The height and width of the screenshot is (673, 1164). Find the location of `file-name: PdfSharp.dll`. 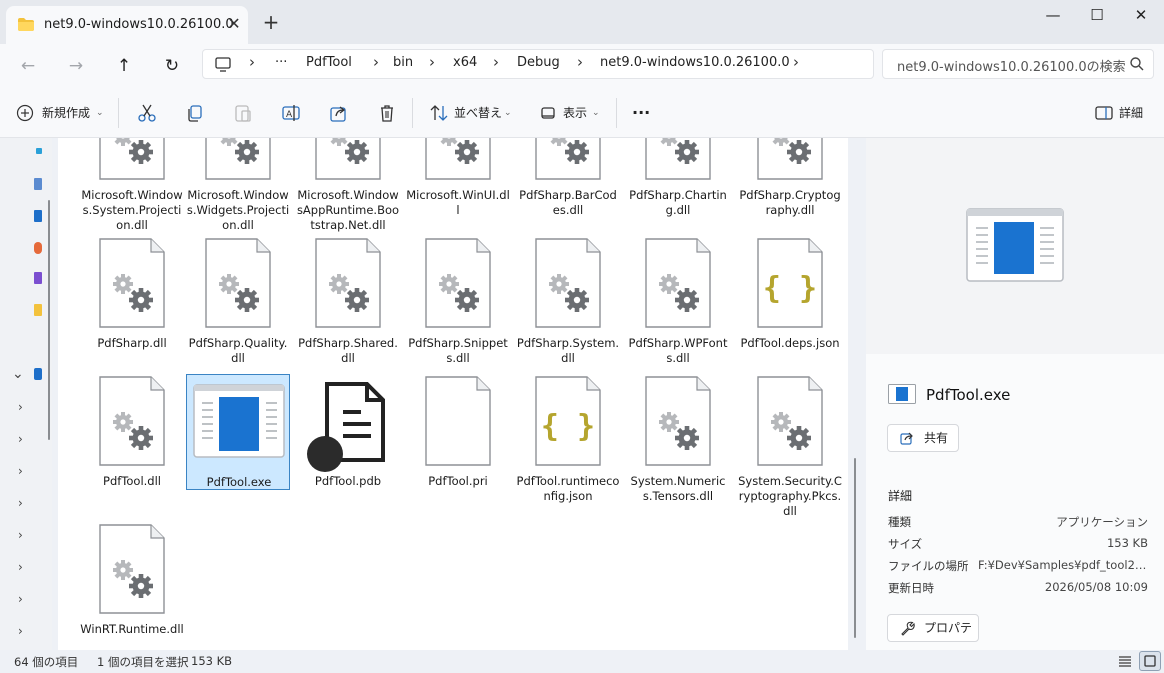

file-name: PdfSharp.dll is located at coordinates (132, 343).